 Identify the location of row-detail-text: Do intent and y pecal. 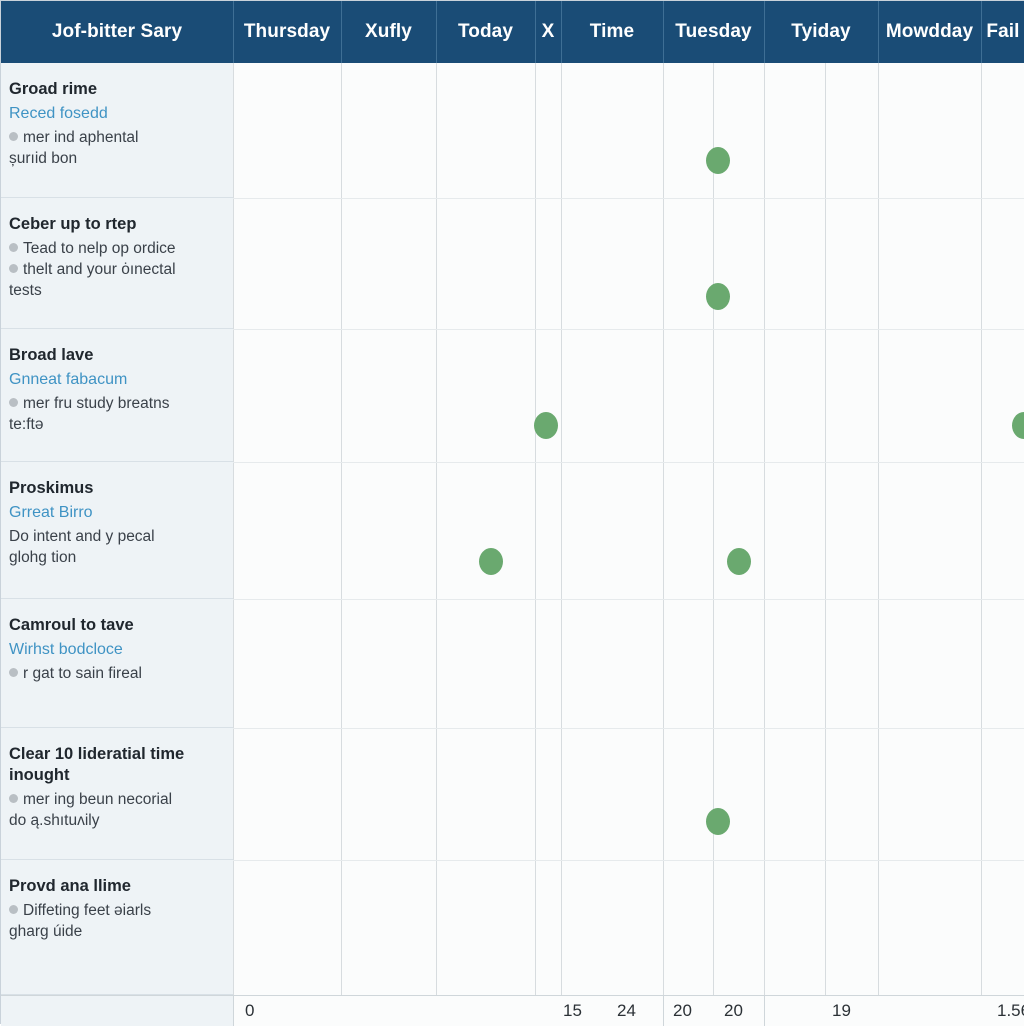
(82, 536).